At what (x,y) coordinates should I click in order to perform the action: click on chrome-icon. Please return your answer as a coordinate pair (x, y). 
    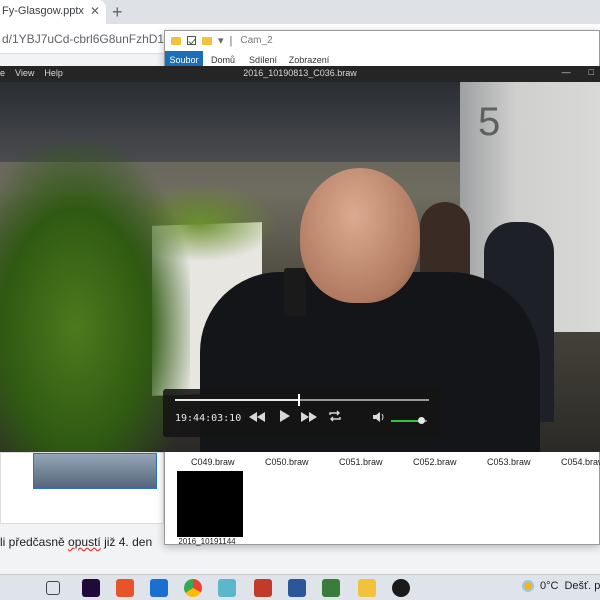
    Looking at the image, I should click on (193, 588).